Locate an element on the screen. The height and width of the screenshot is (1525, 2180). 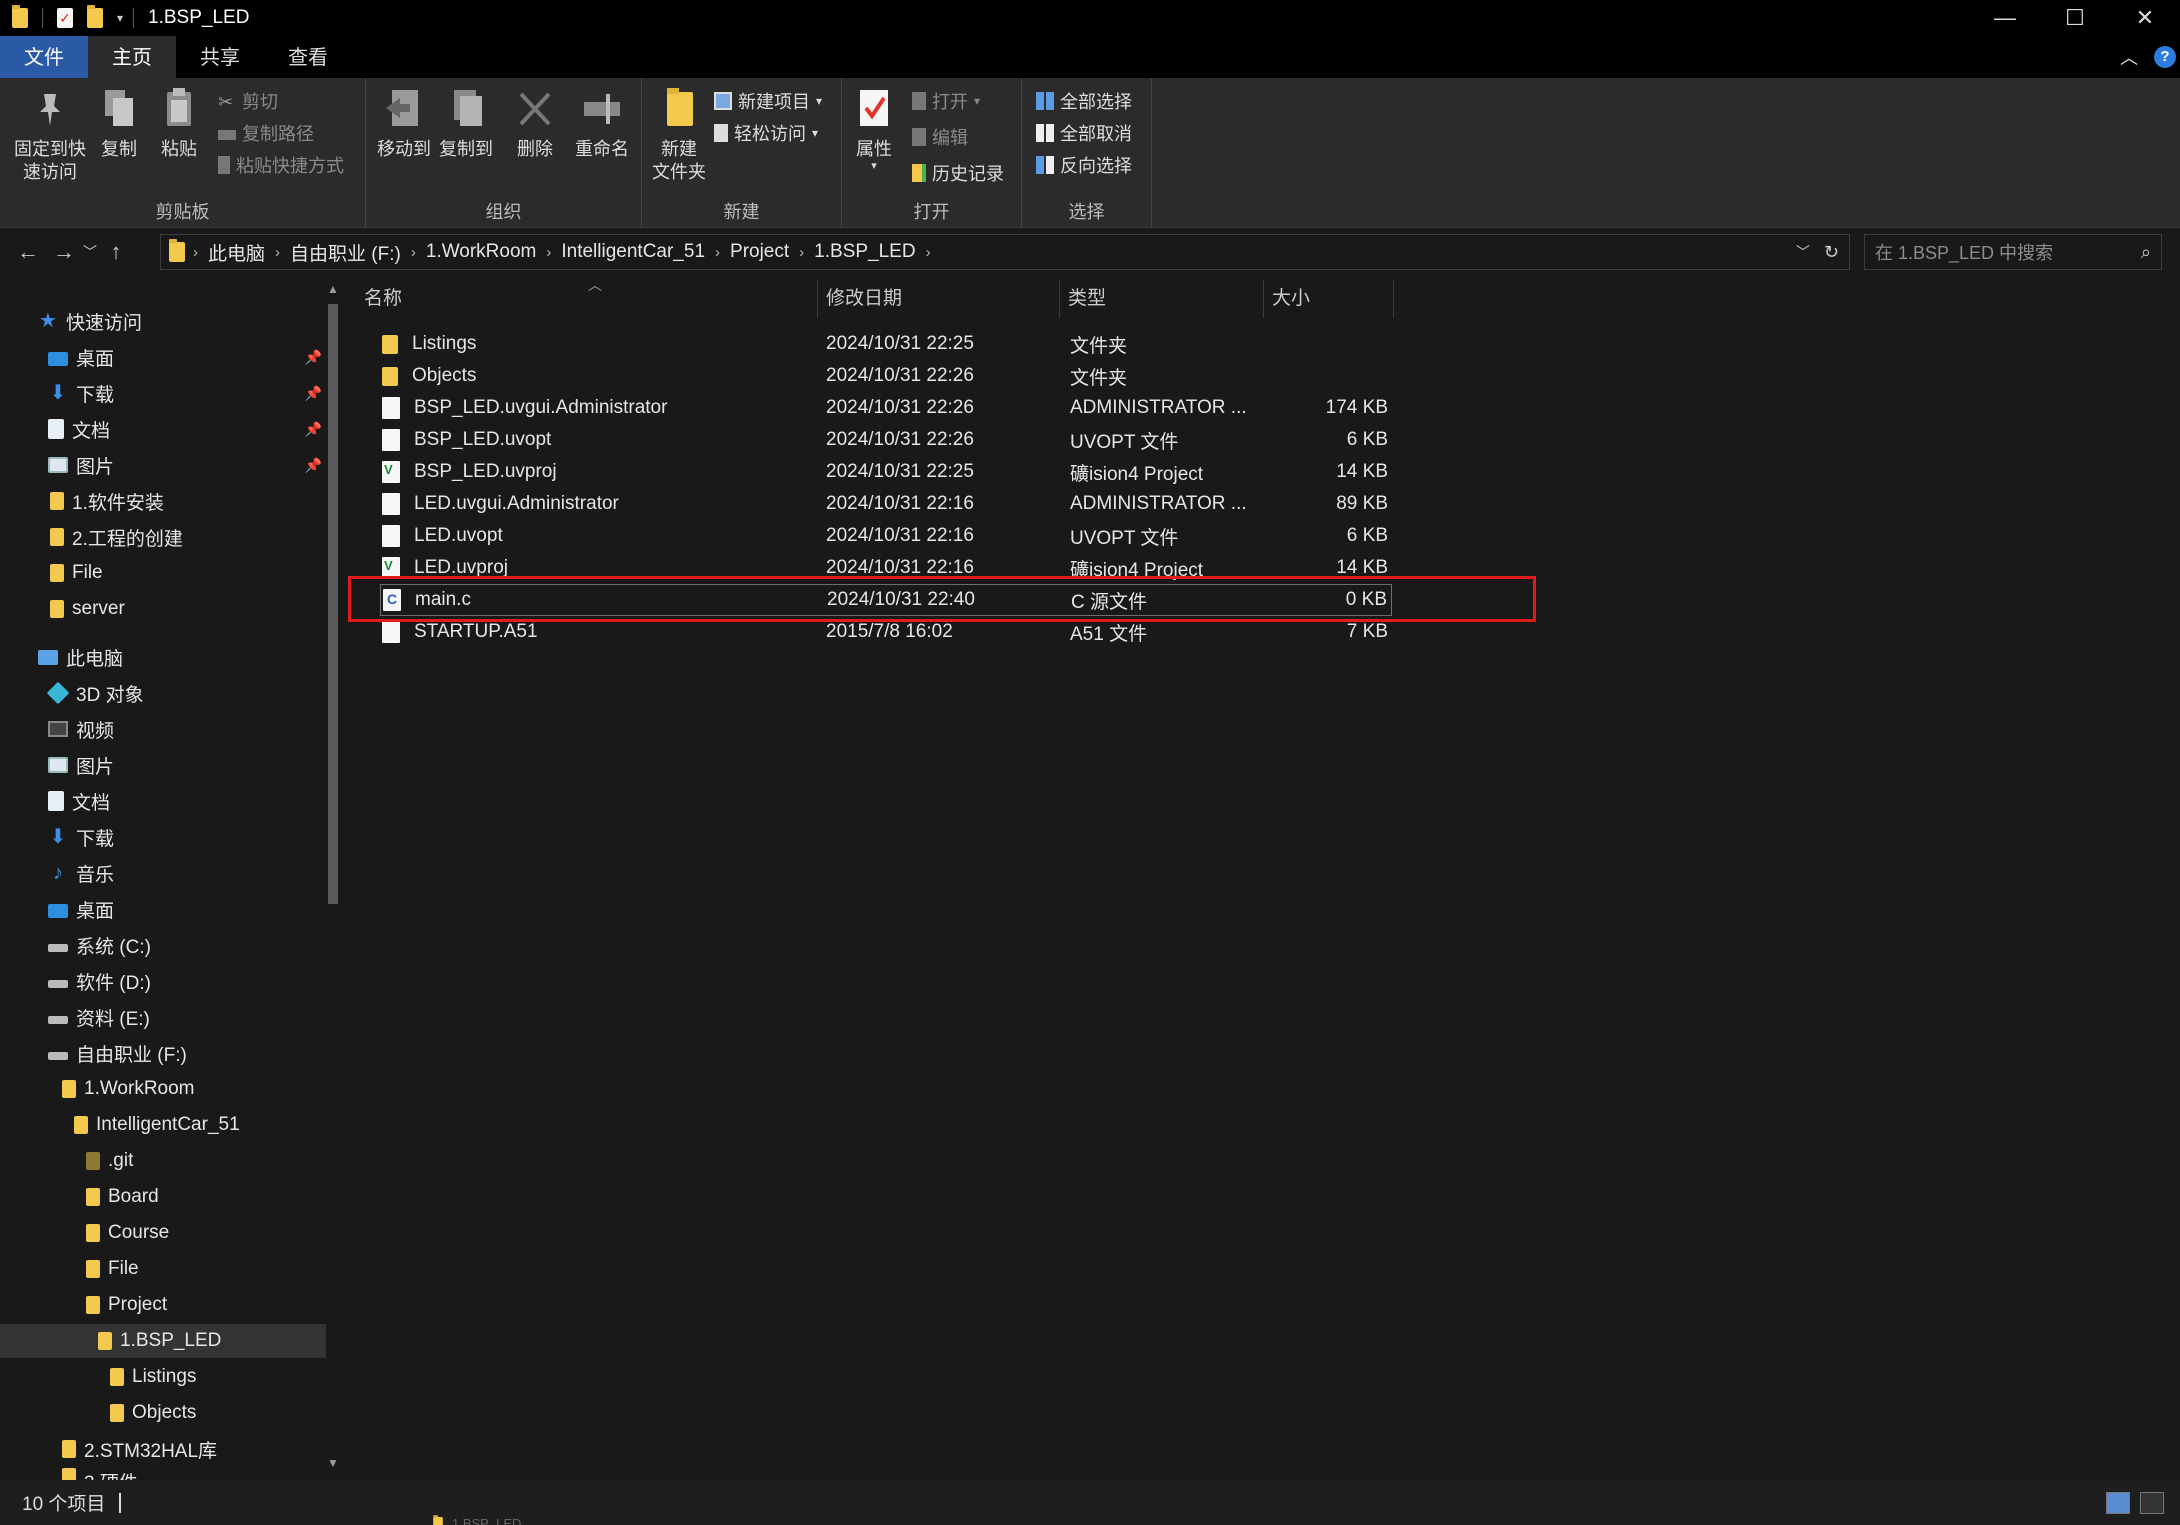
nav-tree-hardware: 3.硬件 is located at coordinates (163, 1474).